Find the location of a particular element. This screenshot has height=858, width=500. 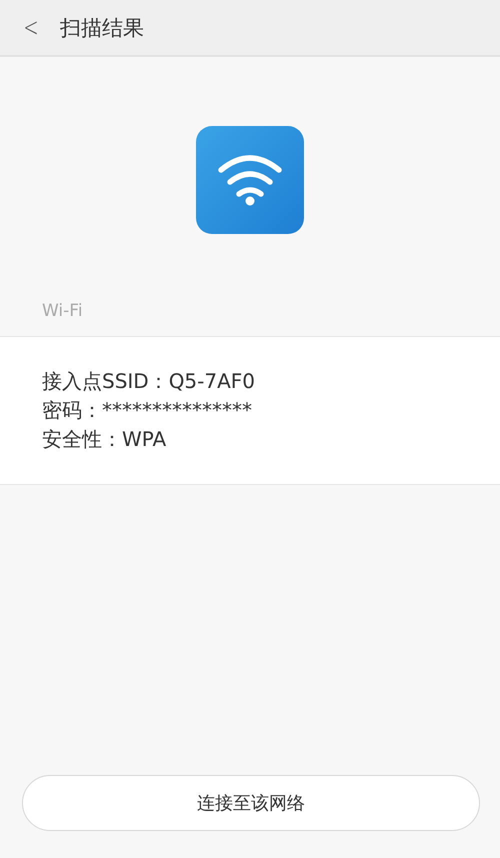

detail-text: 安全性：WPA is located at coordinates (104, 439).